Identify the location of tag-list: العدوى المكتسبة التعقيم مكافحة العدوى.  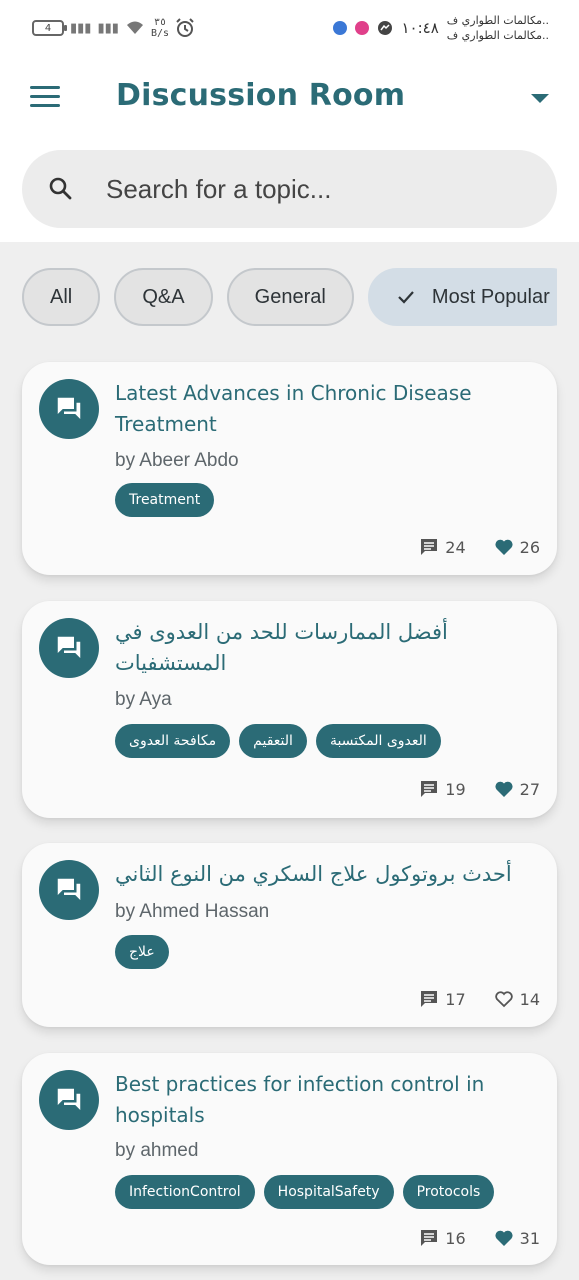
(326, 741).